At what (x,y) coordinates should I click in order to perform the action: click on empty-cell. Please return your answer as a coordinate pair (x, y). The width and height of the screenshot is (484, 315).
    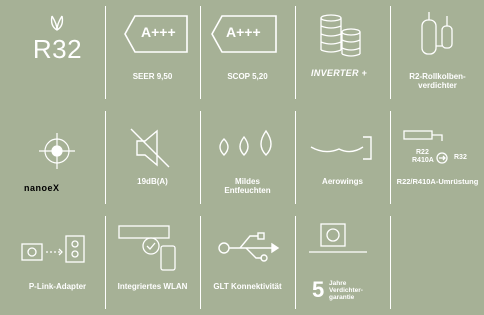
    Looking at the image, I should click on (437, 262).